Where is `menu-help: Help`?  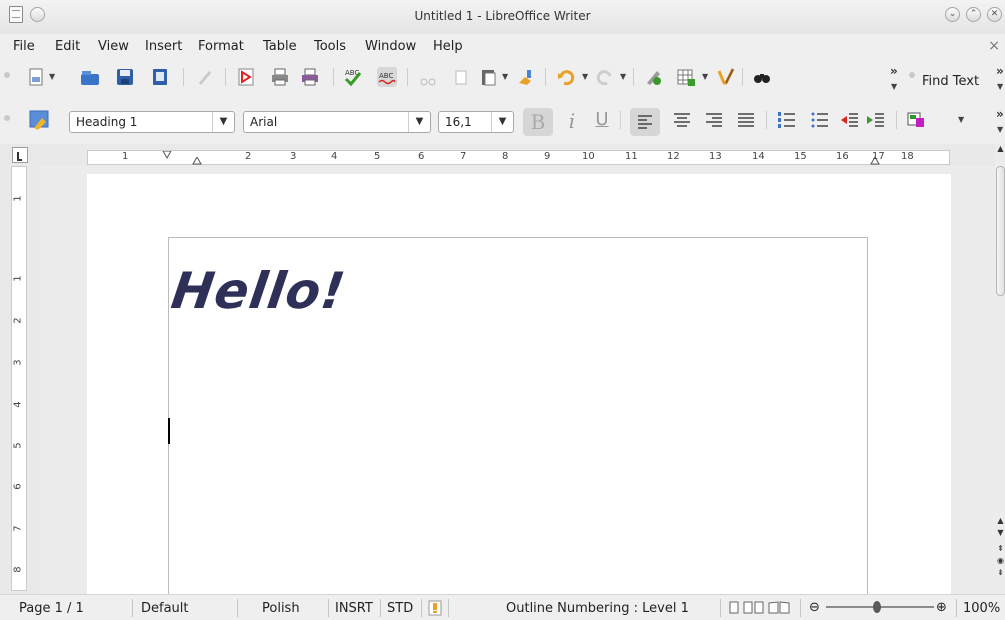
menu-help: Help is located at coordinates (448, 46).